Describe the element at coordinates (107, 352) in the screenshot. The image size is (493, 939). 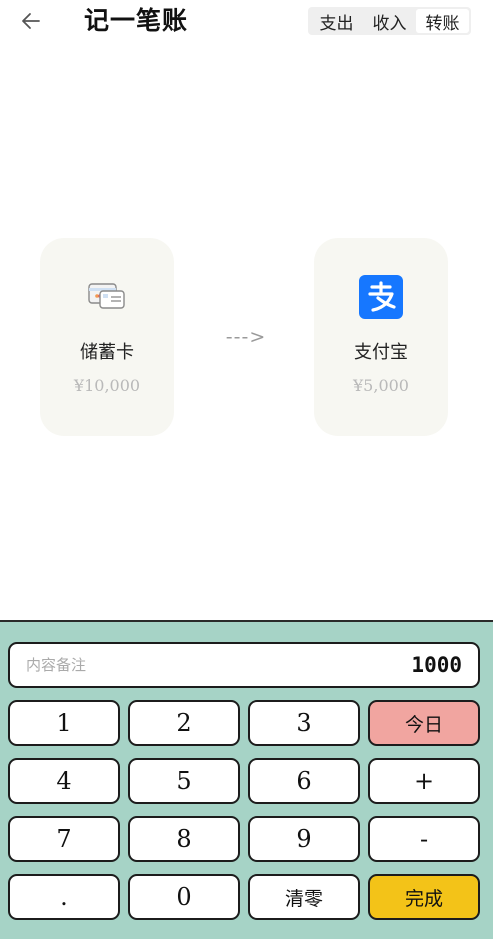
I see `from-account-name: 储蓄卡` at that location.